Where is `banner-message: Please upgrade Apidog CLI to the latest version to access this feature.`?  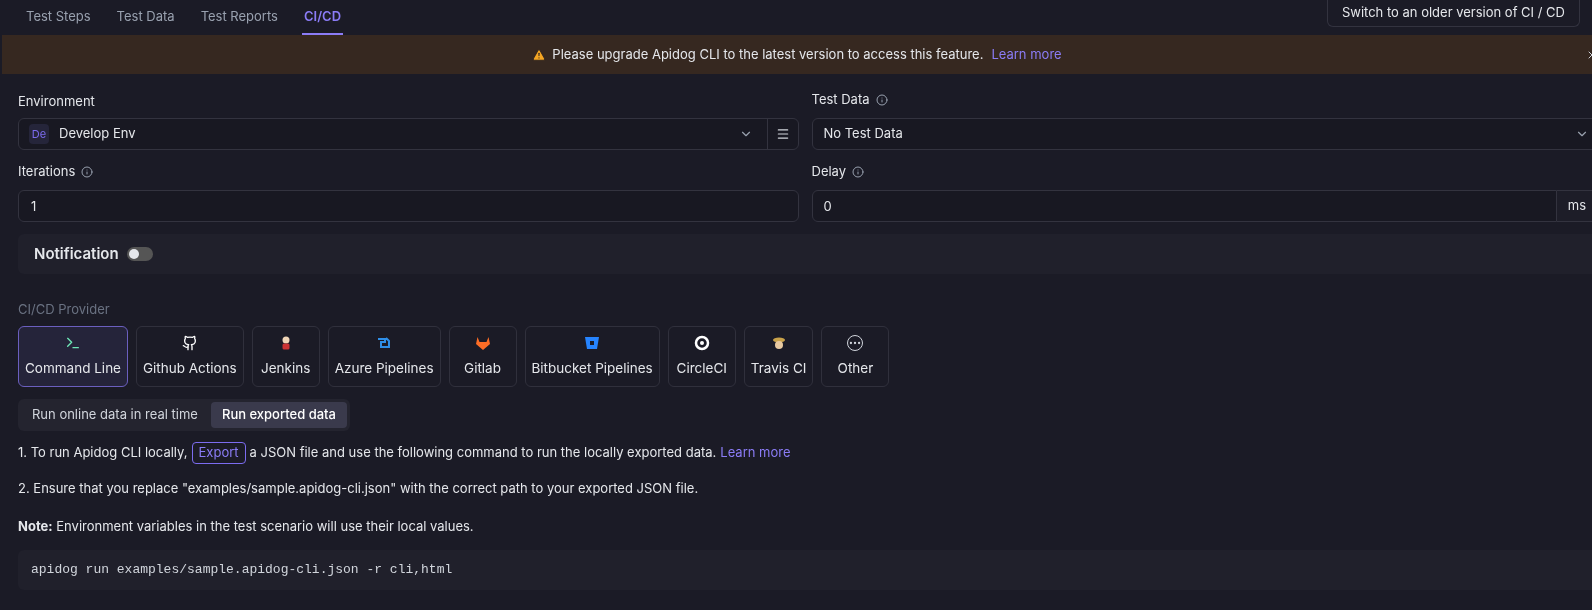 banner-message: Please upgrade Apidog CLI to the latest version to access this feature. is located at coordinates (768, 54).